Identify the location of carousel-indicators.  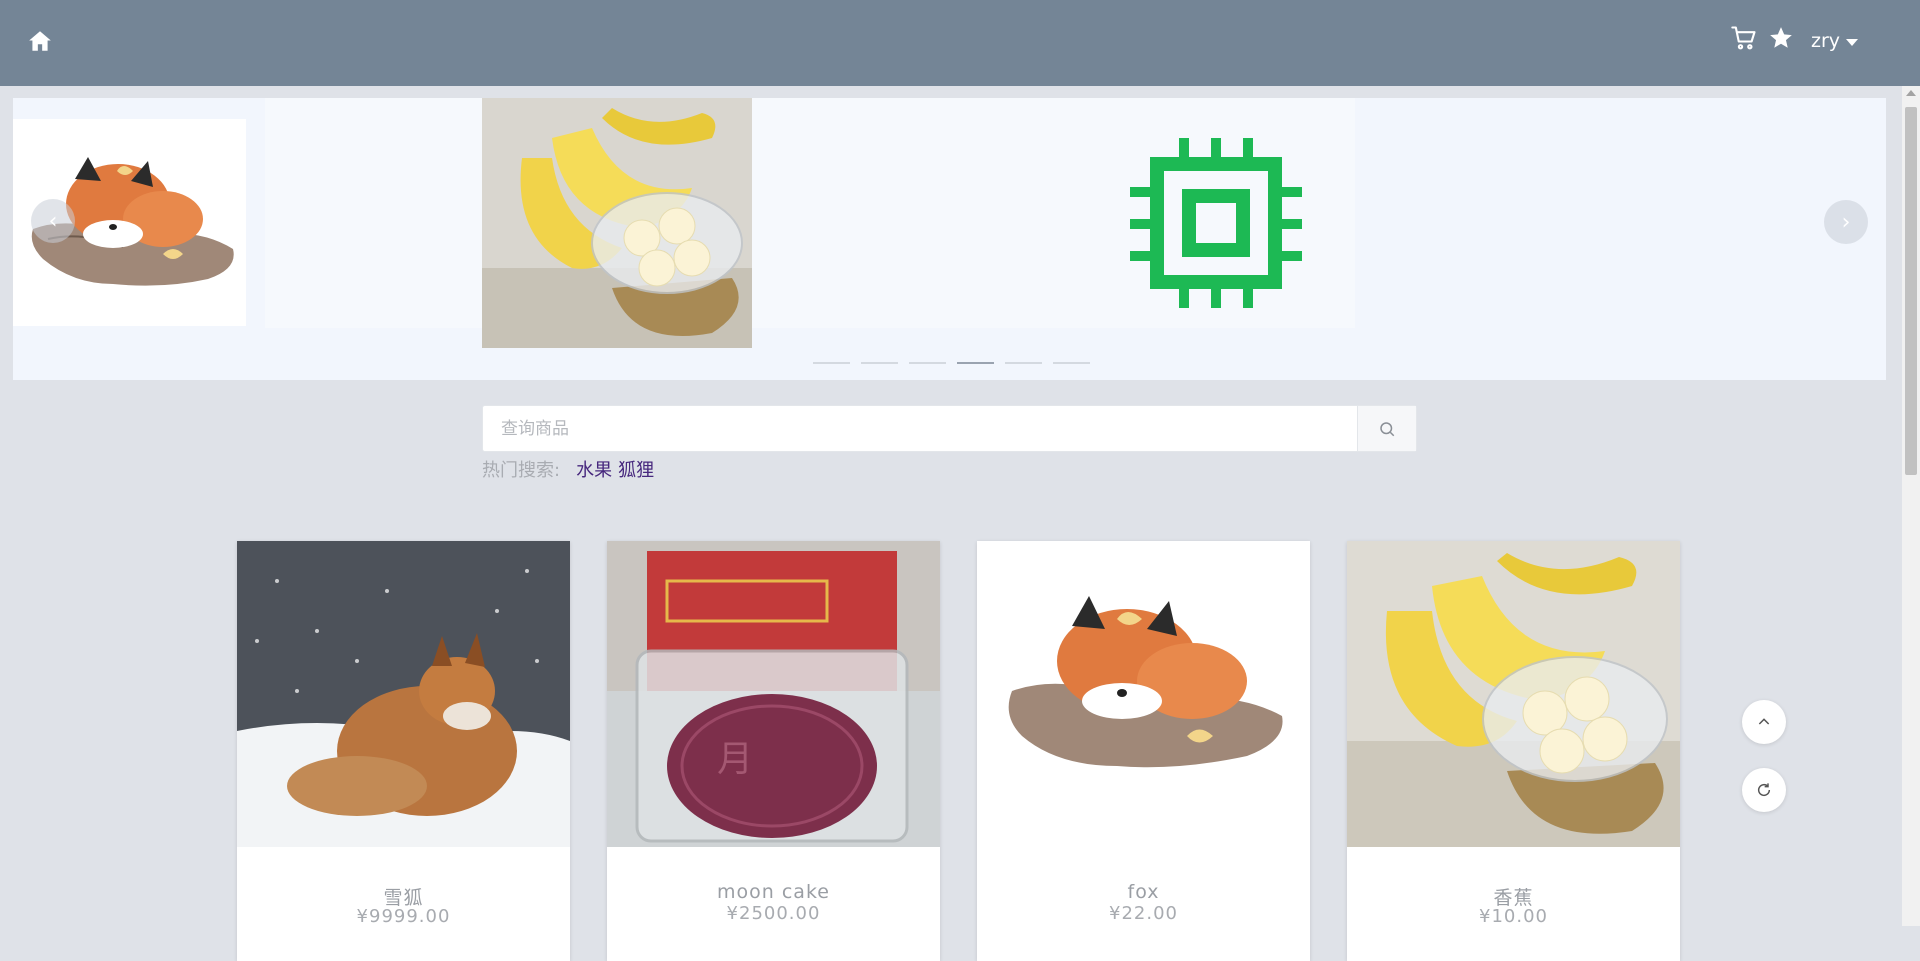
(951, 363).